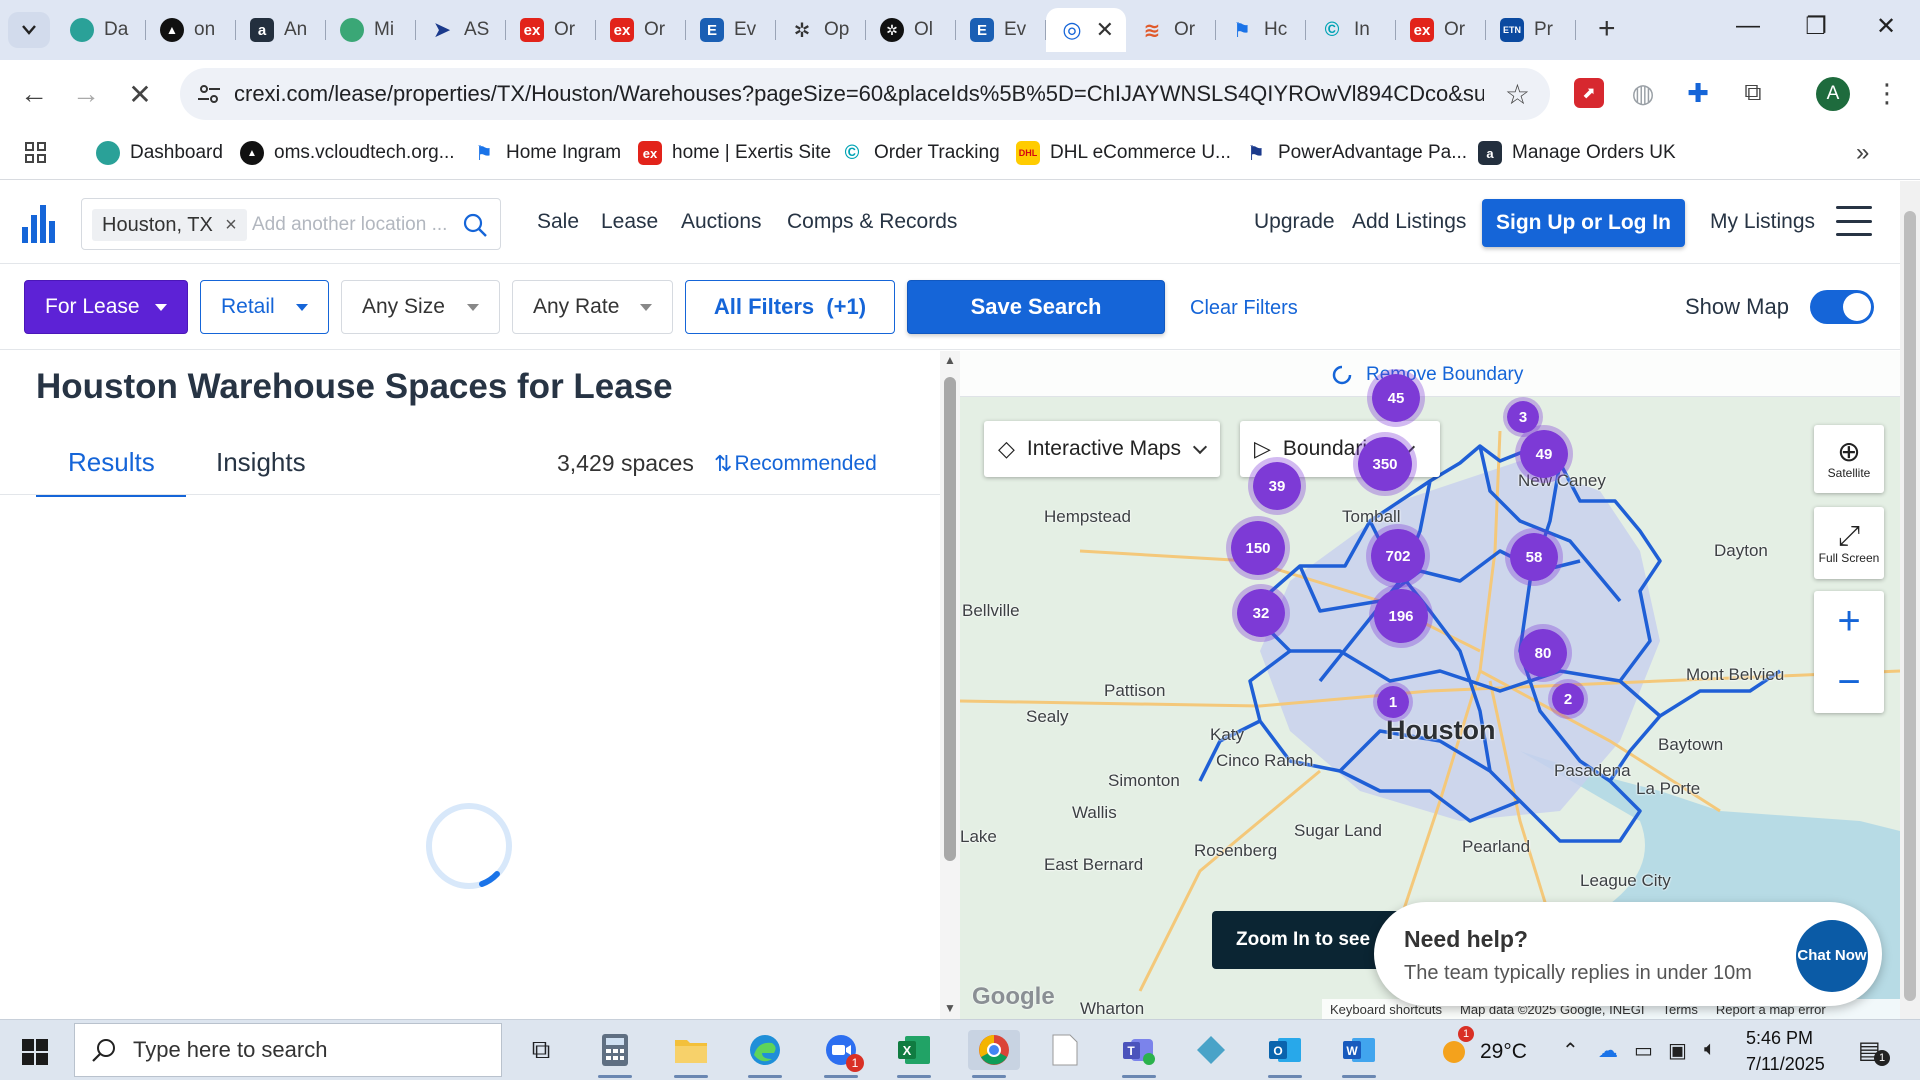  Describe the element at coordinates (1842, 307) in the screenshot. I see `show-map-toggle` at that location.